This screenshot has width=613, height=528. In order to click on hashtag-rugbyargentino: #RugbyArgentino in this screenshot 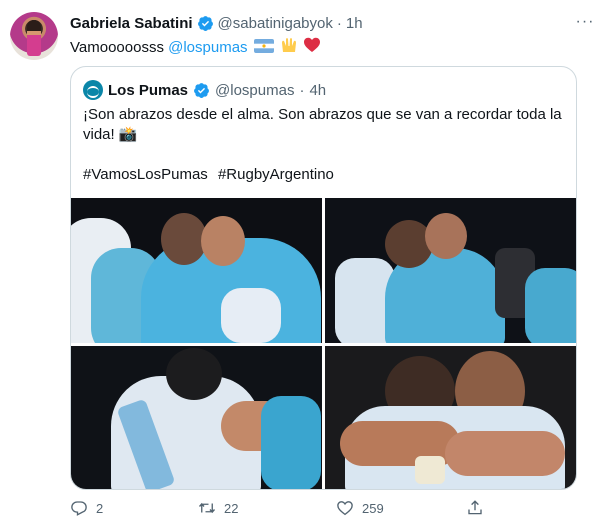, I will do `click(276, 174)`.